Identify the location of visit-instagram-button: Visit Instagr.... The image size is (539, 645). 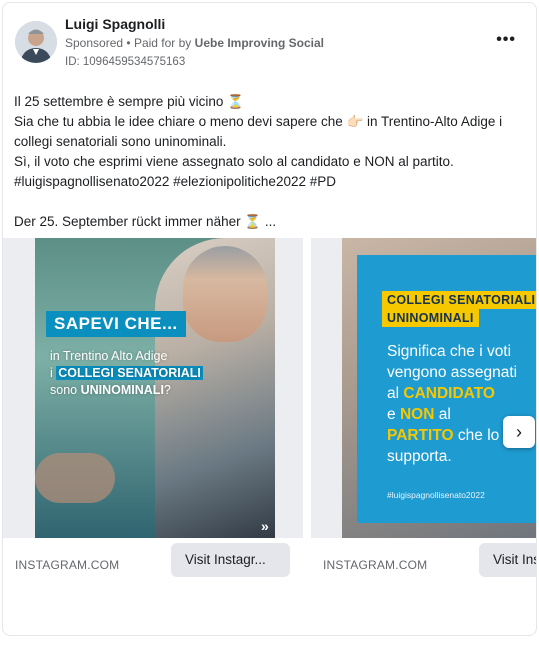
(230, 560).